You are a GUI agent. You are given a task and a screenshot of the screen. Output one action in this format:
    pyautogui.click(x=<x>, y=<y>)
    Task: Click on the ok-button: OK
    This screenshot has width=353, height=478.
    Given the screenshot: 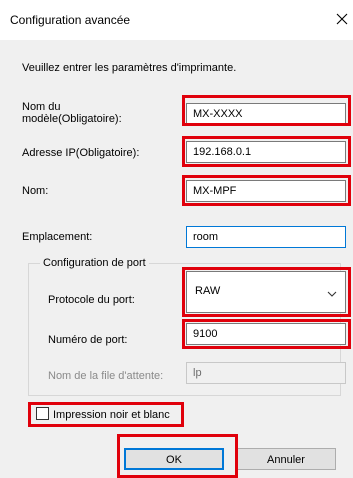 What is the action you would take?
    pyautogui.click(x=174, y=459)
    